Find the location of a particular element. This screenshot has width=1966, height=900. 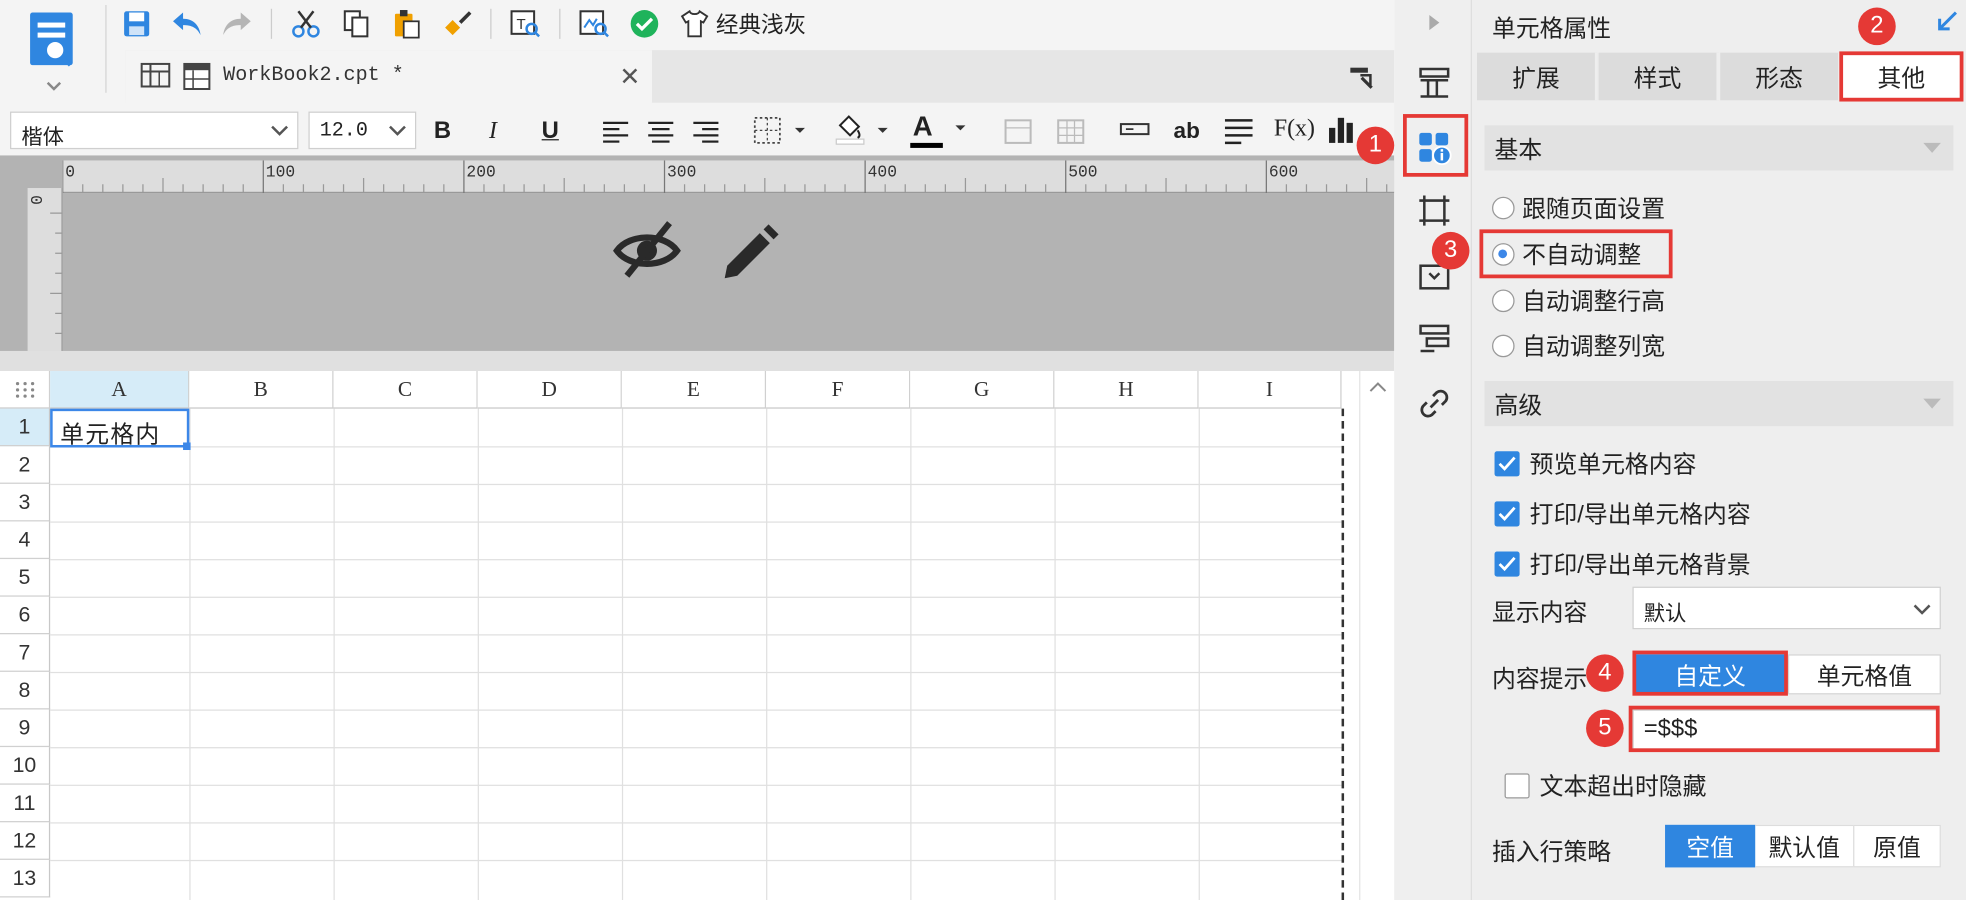

cut-icon is located at coordinates (306, 24).